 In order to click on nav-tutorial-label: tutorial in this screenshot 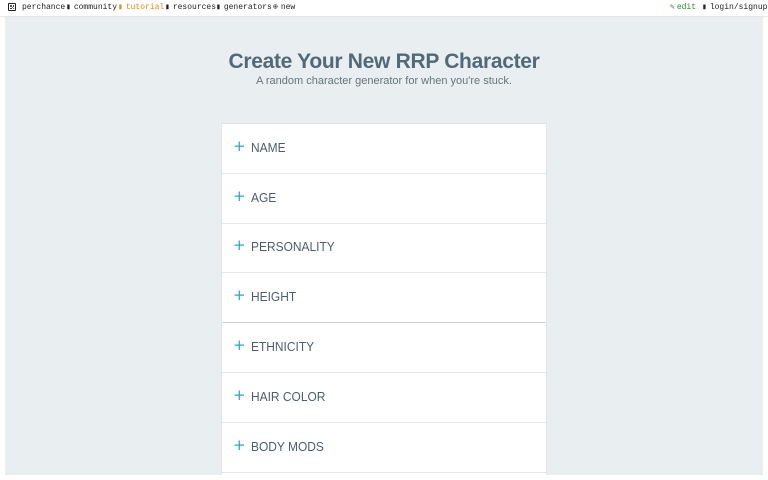, I will do `click(145, 7)`.